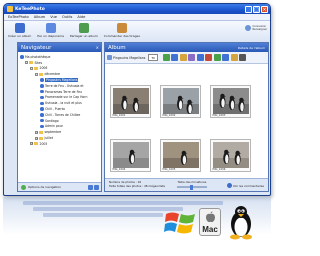 This screenshot has height=256, width=320. What do you see at coordinates (43, 143) in the screenshot?
I see `tree-item-label: 2005` at bounding box center [43, 143].